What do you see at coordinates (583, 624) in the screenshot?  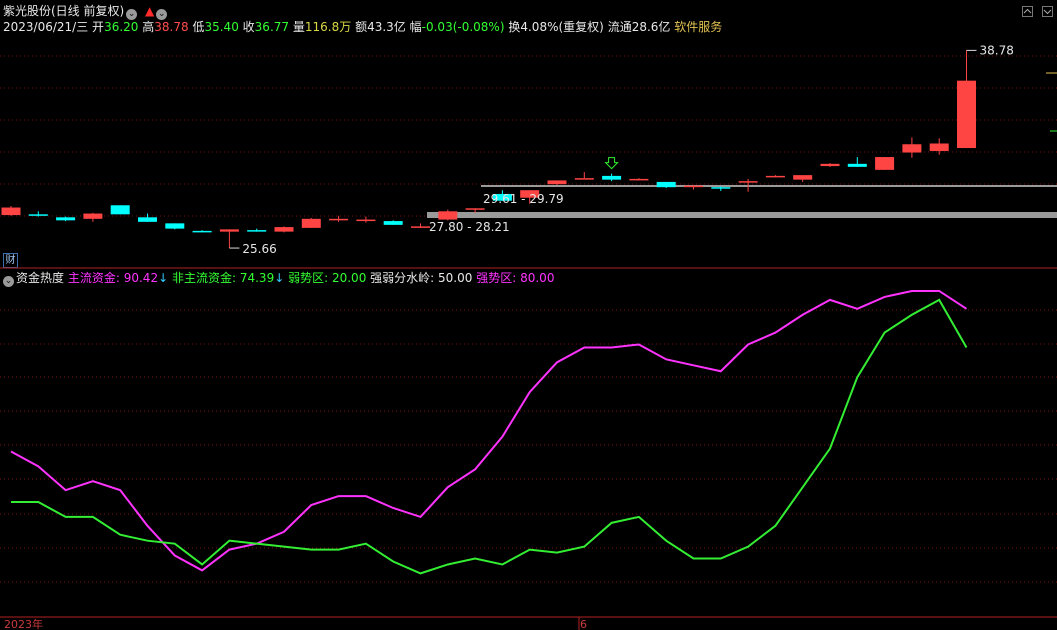 I see `month-axis-label: 6` at bounding box center [583, 624].